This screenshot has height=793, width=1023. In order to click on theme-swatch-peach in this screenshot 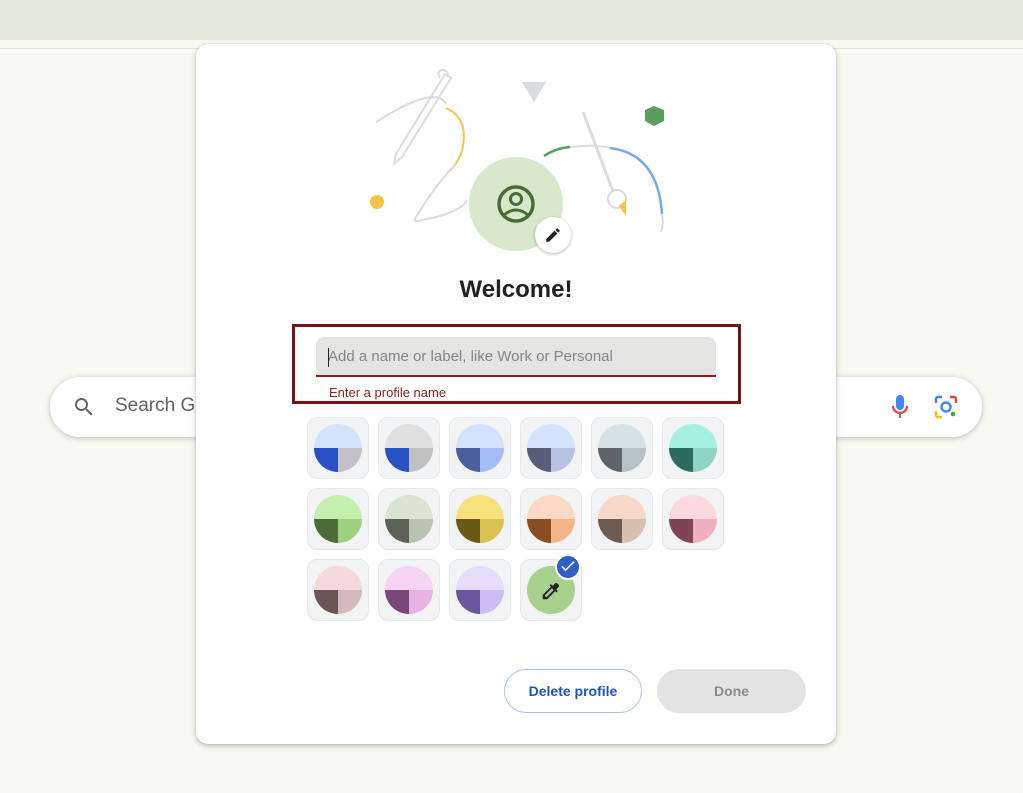, I will do `click(551, 519)`.